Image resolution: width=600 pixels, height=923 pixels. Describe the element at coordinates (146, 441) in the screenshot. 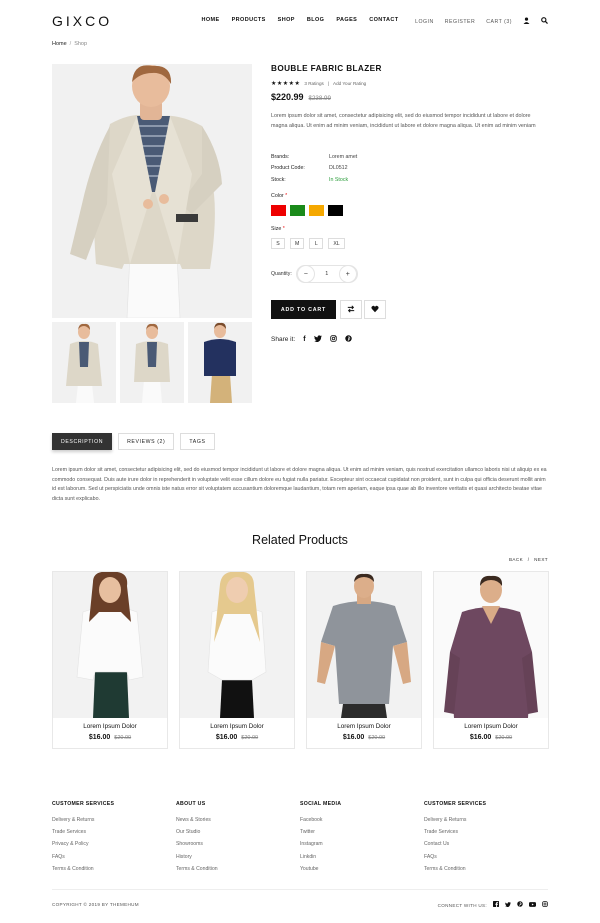

I see `tab-reviews: REVIEWS (2)` at that location.